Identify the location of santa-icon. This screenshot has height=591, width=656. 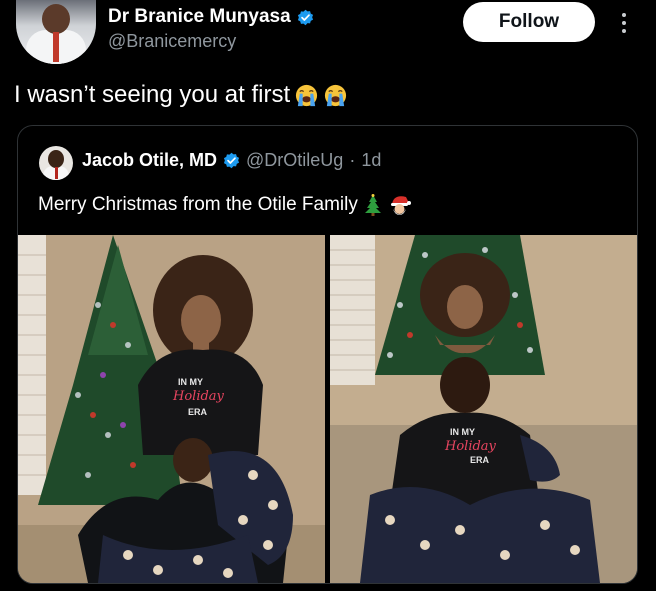
(400, 205).